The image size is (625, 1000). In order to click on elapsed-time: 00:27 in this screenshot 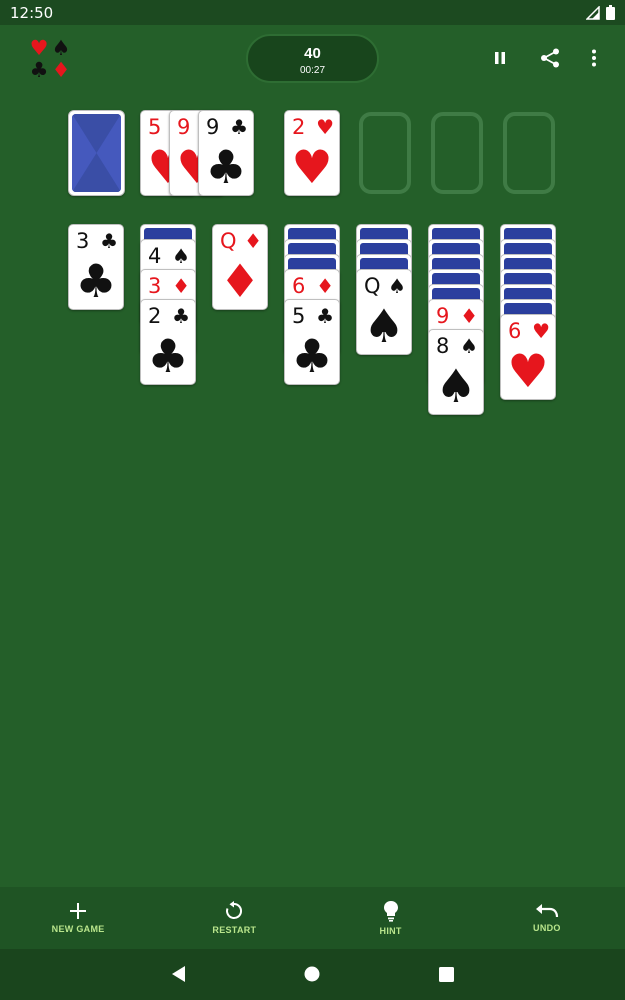, I will do `click(312, 70)`.